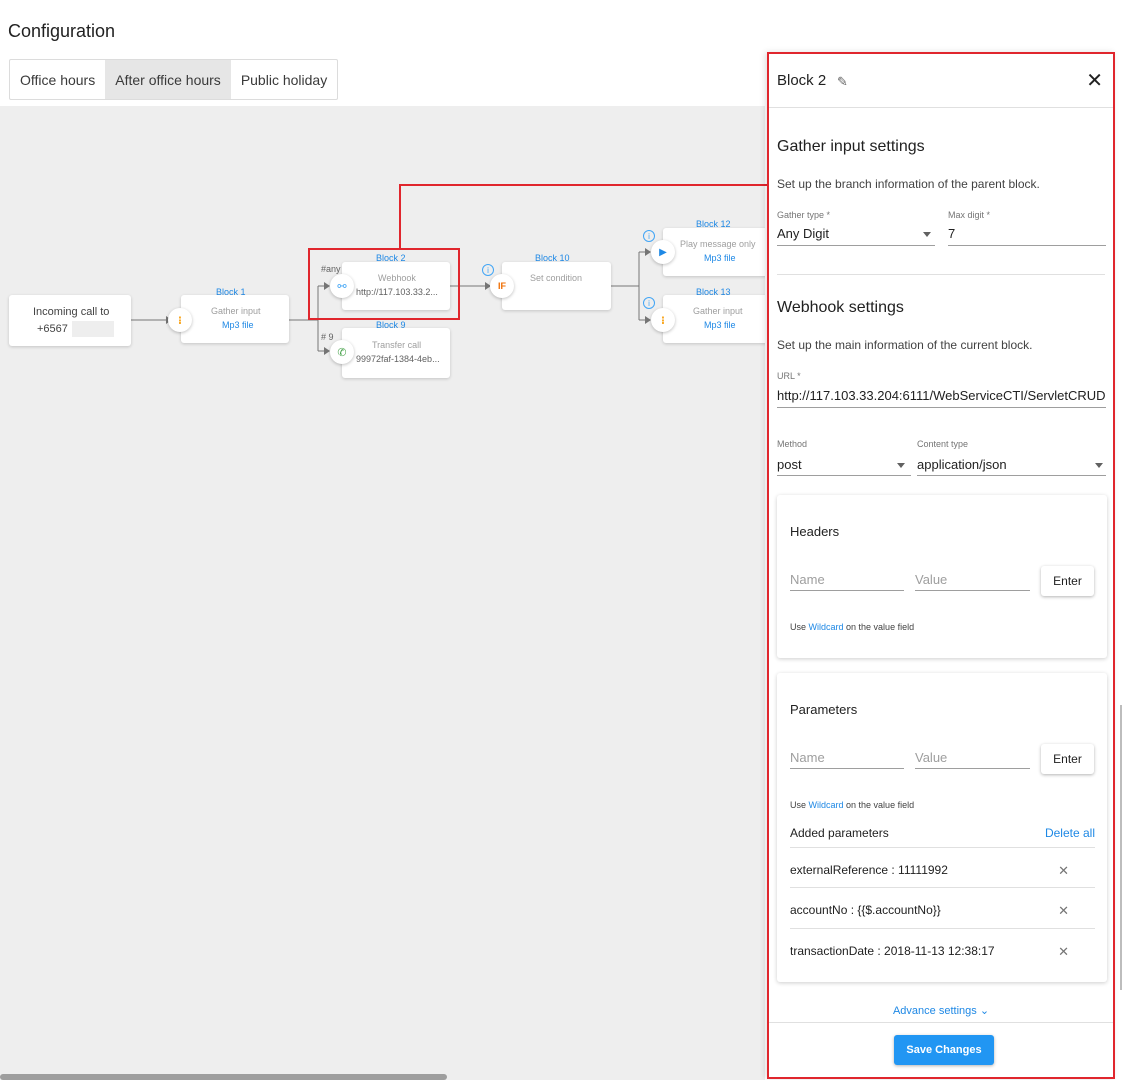 The width and height of the screenshot is (1126, 1080). What do you see at coordinates (327, 337) in the screenshot?
I see `block9-edge-label: # 9` at bounding box center [327, 337].